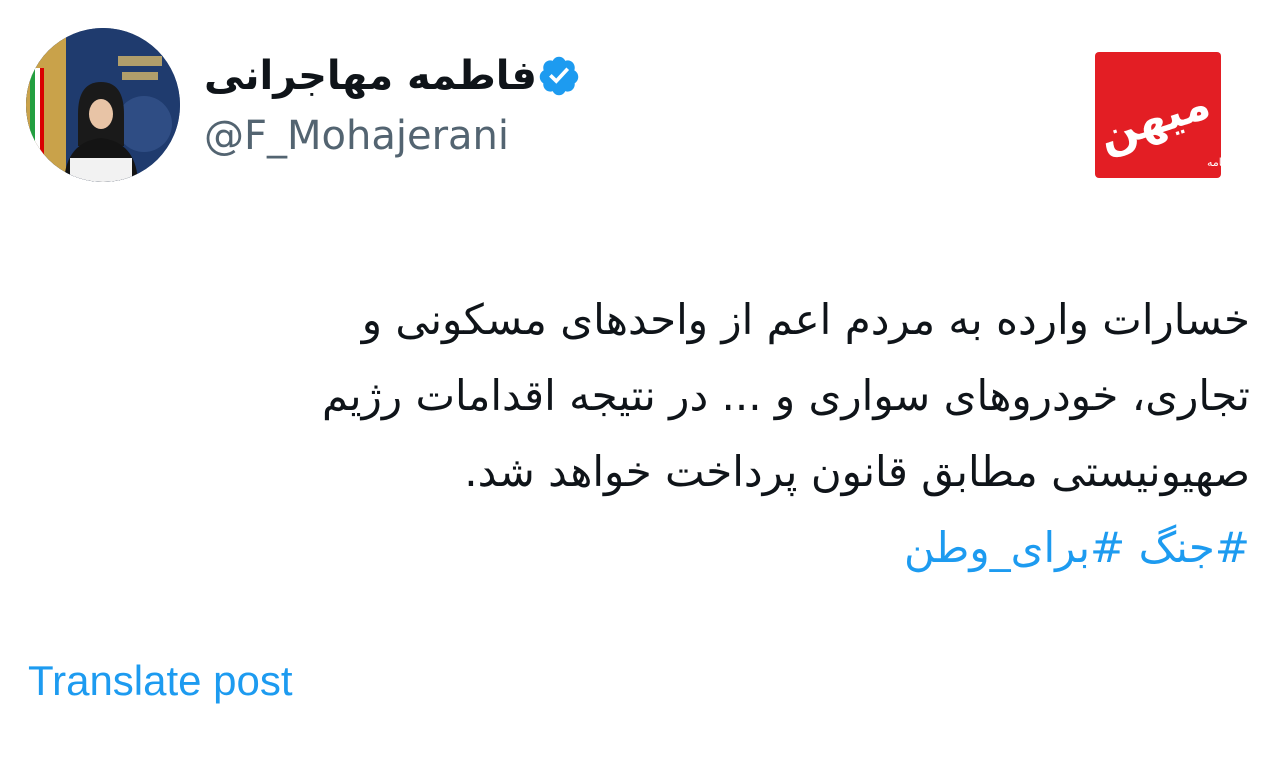 This screenshot has height=762, width=1280. What do you see at coordinates (1214, 162) in the screenshot?
I see `logo-sub-text: روزنامه` at bounding box center [1214, 162].